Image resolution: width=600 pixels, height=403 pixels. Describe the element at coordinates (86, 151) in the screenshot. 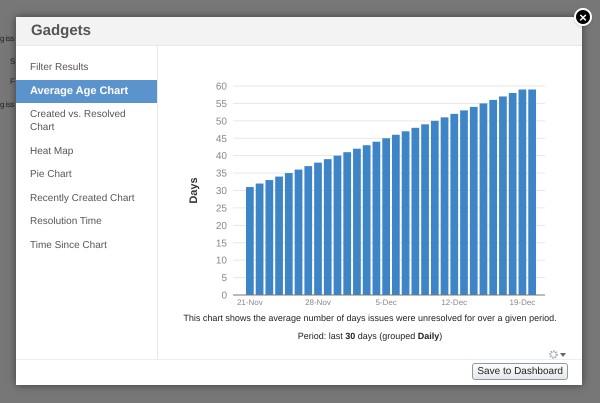

I see `sidebar-item: Heat Map` at that location.